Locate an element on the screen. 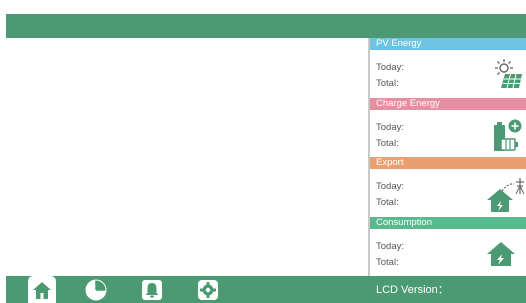  settings-nav-button is located at coordinates (208, 289).